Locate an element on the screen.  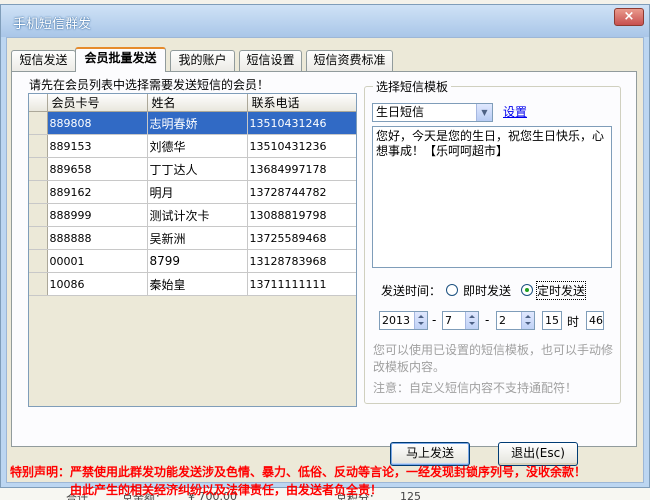
table-row: 888999 测试计次卡 13088819798 is located at coordinates (192, 215).